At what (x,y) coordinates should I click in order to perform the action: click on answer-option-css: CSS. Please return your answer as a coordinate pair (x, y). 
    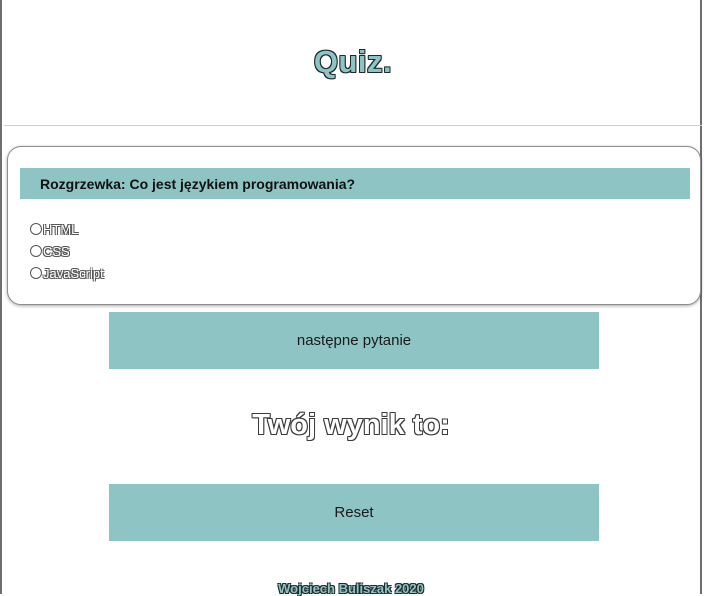
    Looking at the image, I should click on (67, 251).